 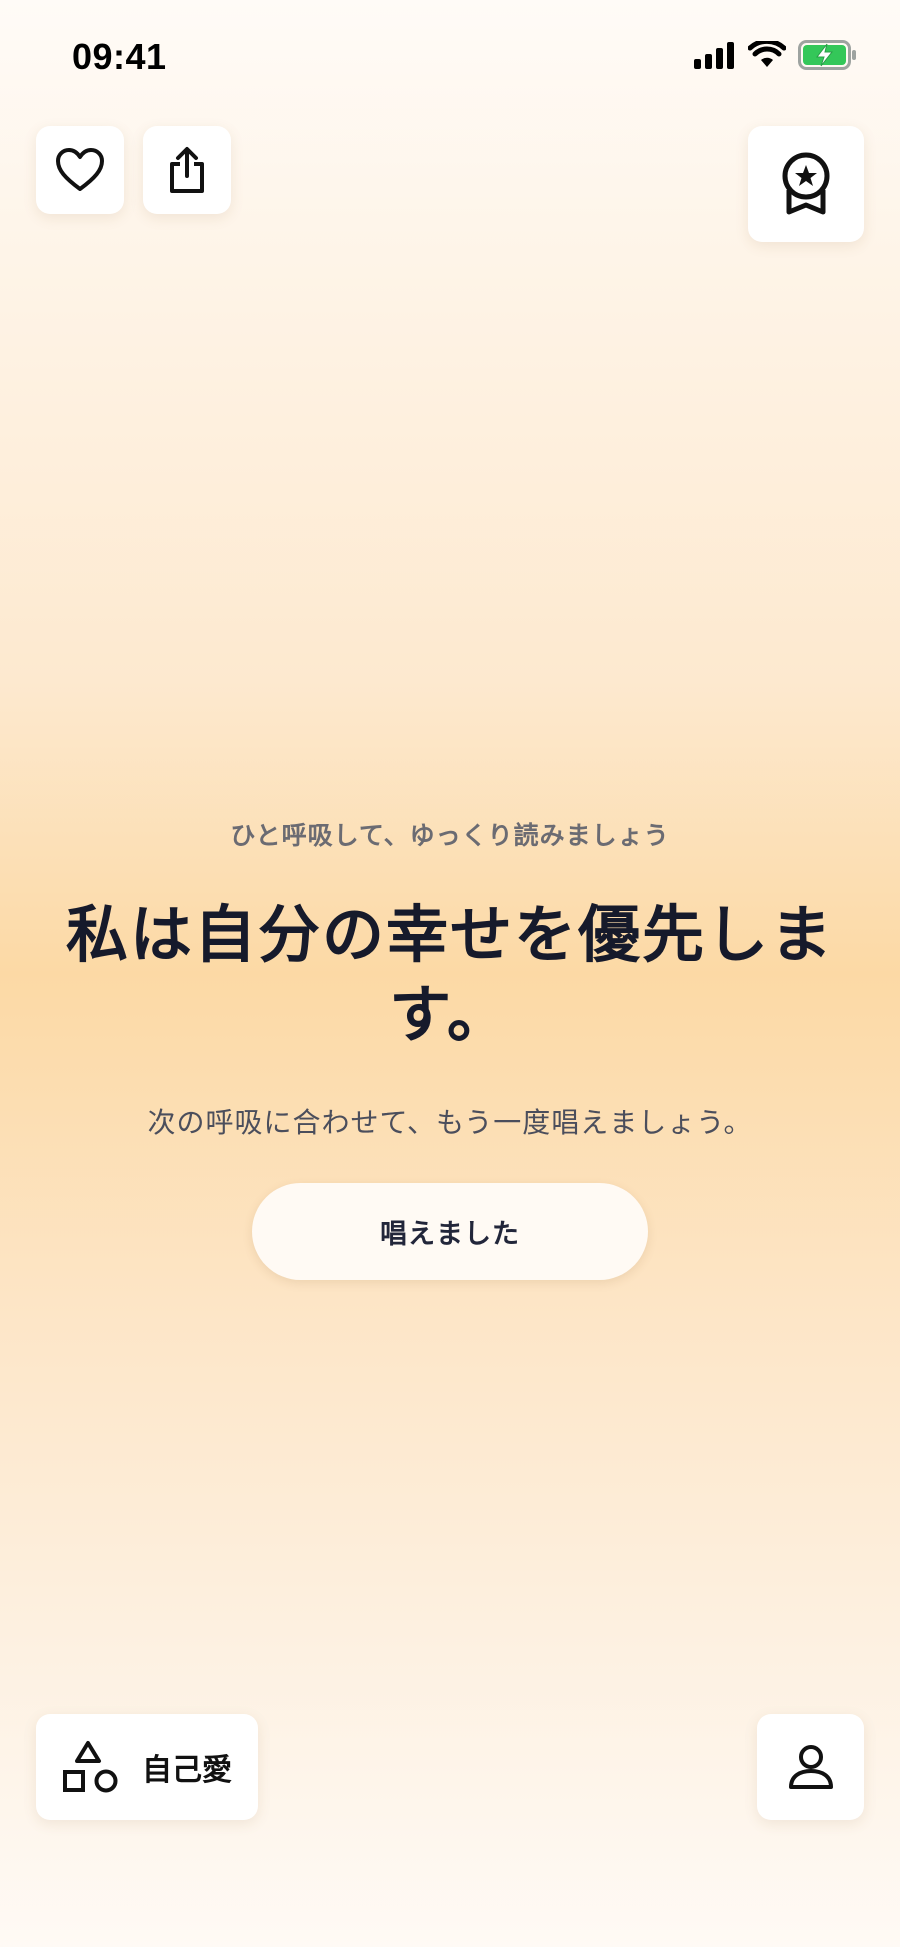 I want to click on status-icons, so click(x=776, y=55).